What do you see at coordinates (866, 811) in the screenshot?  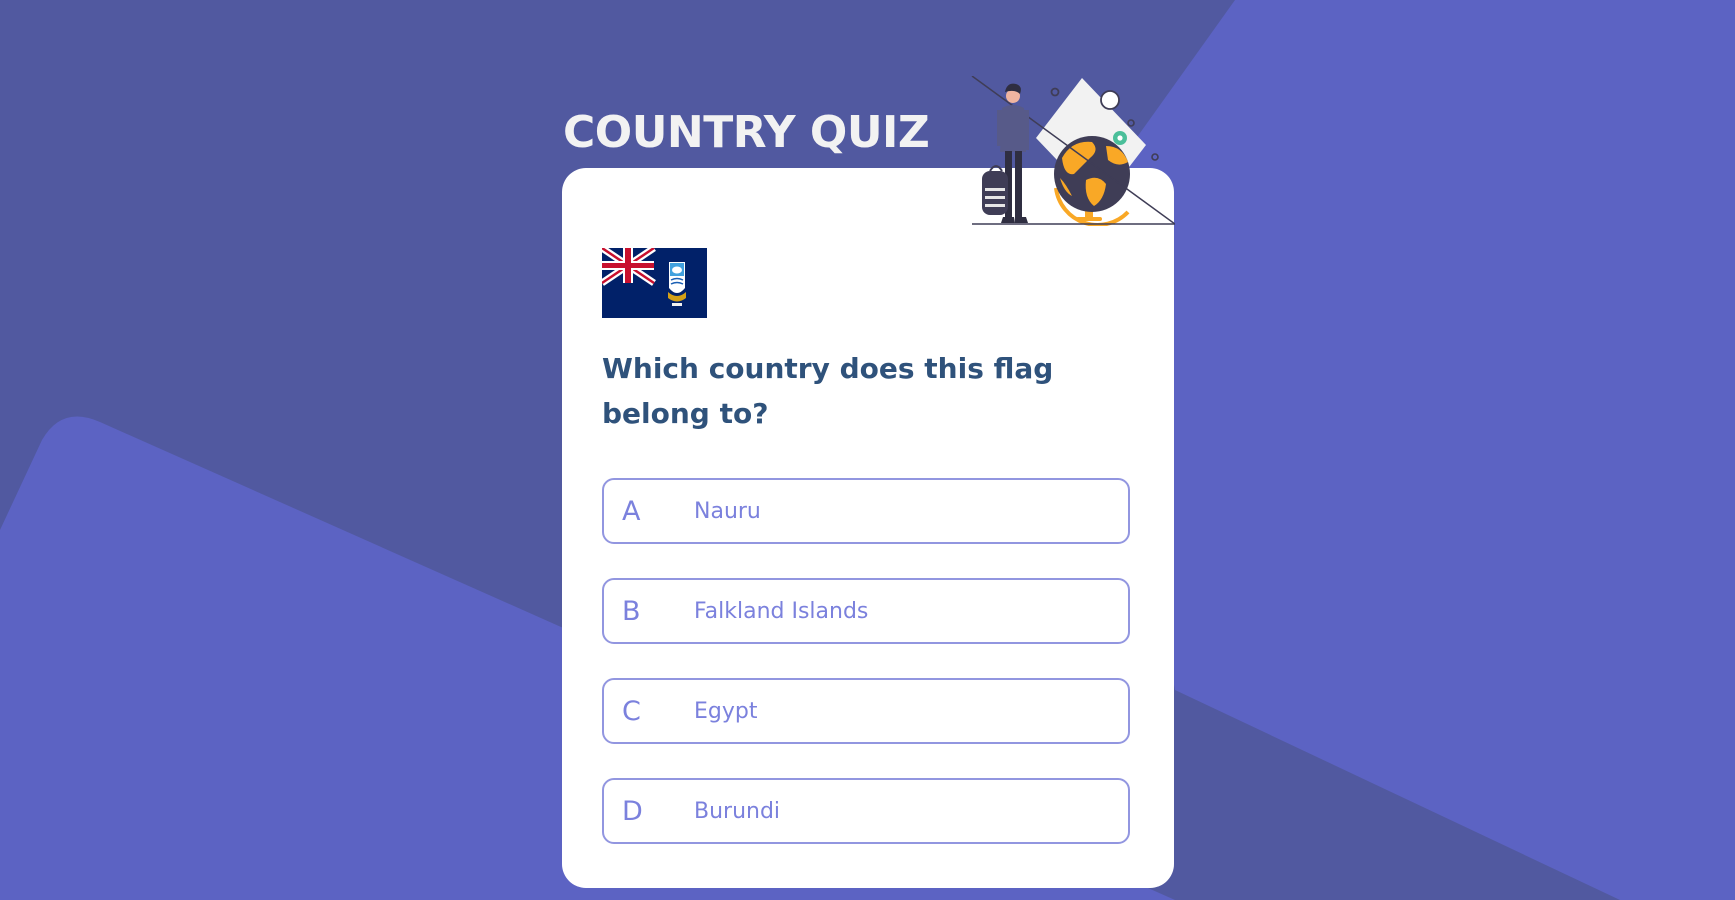 I see `option-d-button: D Burundi` at bounding box center [866, 811].